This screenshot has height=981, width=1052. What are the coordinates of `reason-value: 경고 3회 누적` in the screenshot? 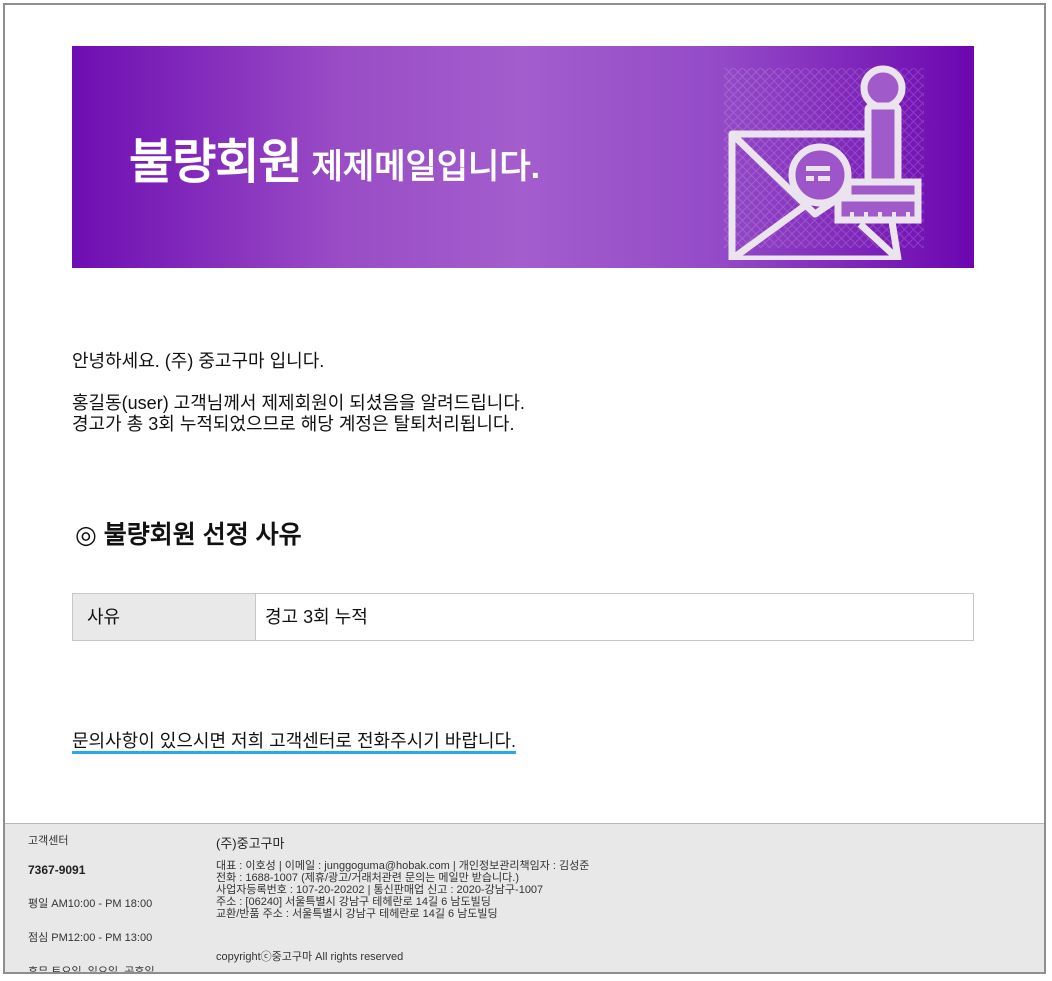 It's located at (316, 617).